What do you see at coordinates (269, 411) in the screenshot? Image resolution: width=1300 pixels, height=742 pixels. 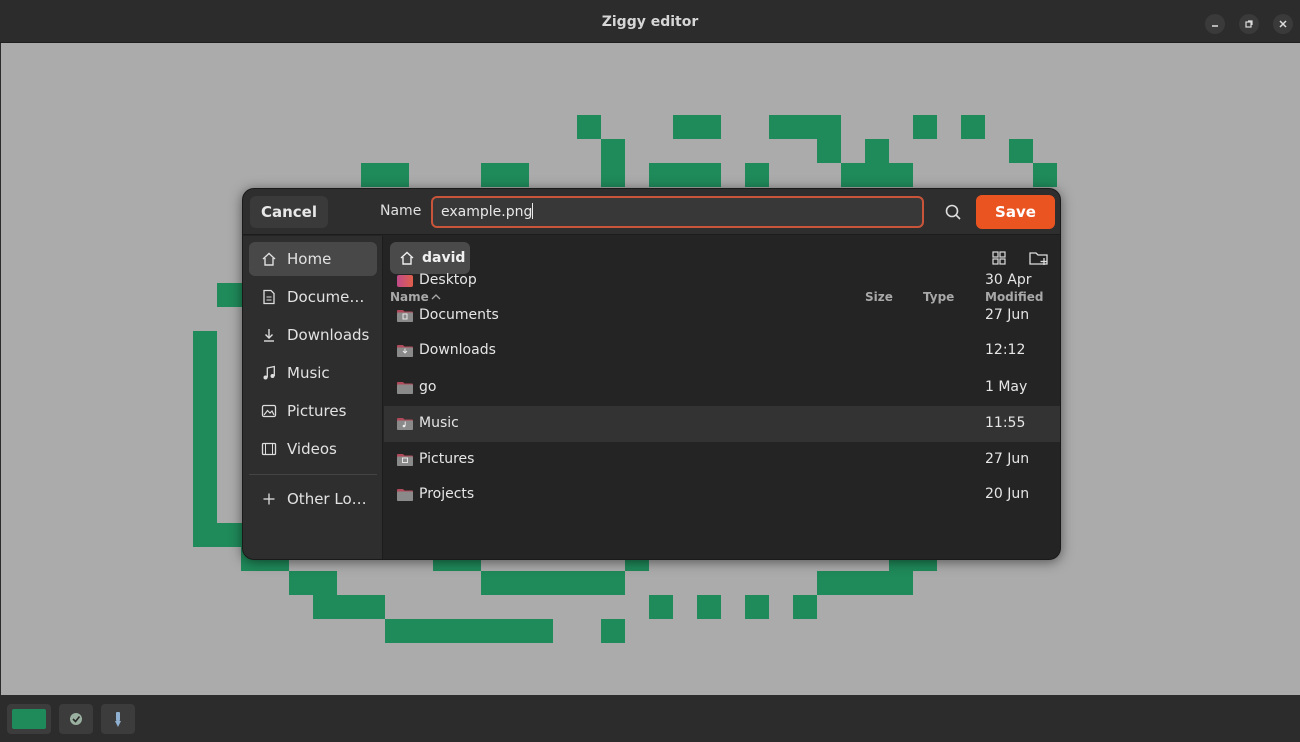 I see `picture-icon` at bounding box center [269, 411].